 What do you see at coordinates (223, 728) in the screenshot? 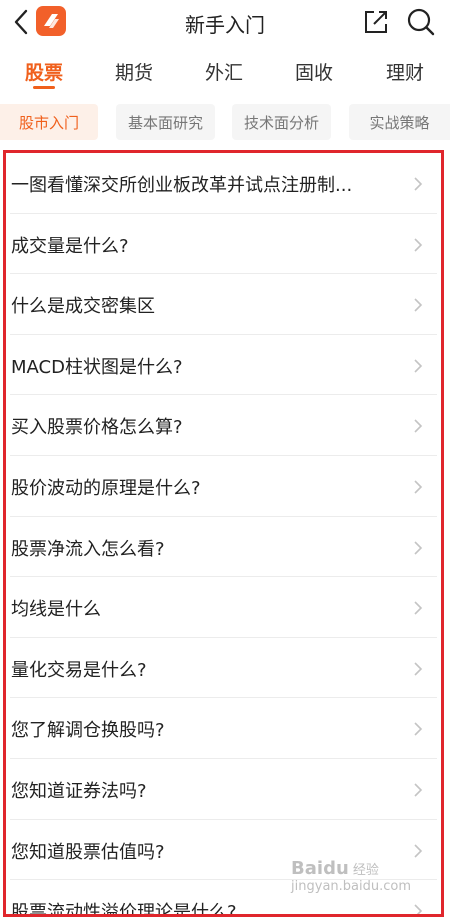
I see `list-item: 您了解调仓换股吗?` at bounding box center [223, 728].